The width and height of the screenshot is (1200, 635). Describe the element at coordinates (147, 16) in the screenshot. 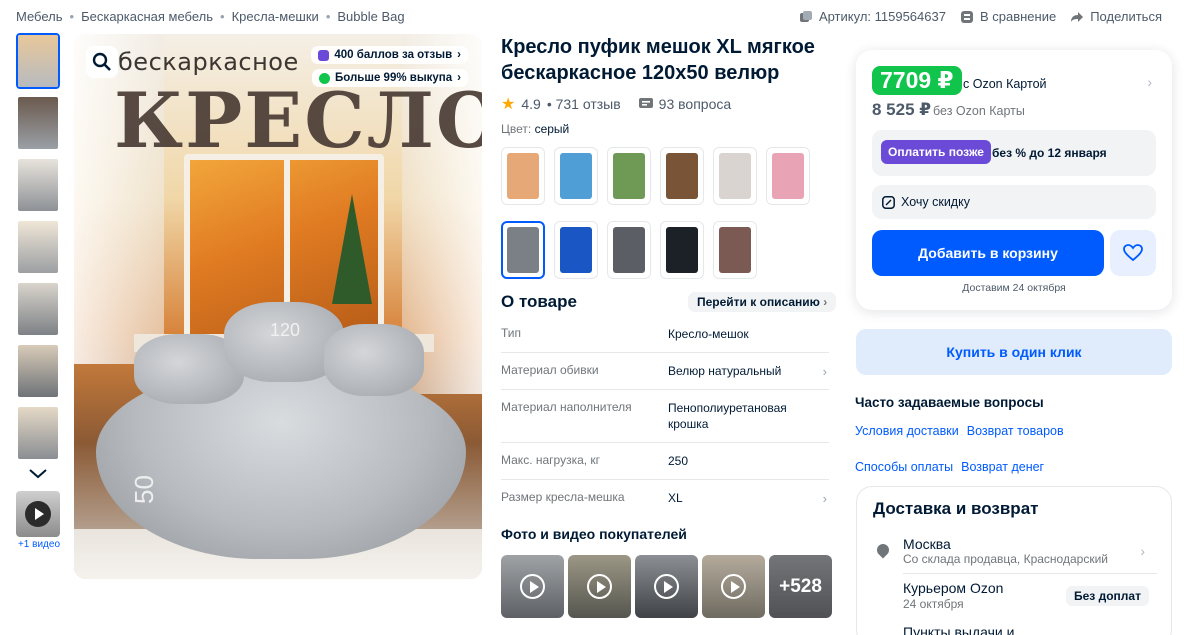

I see `breadcrumb-item-frameless: Бескаркасная мебель` at that location.